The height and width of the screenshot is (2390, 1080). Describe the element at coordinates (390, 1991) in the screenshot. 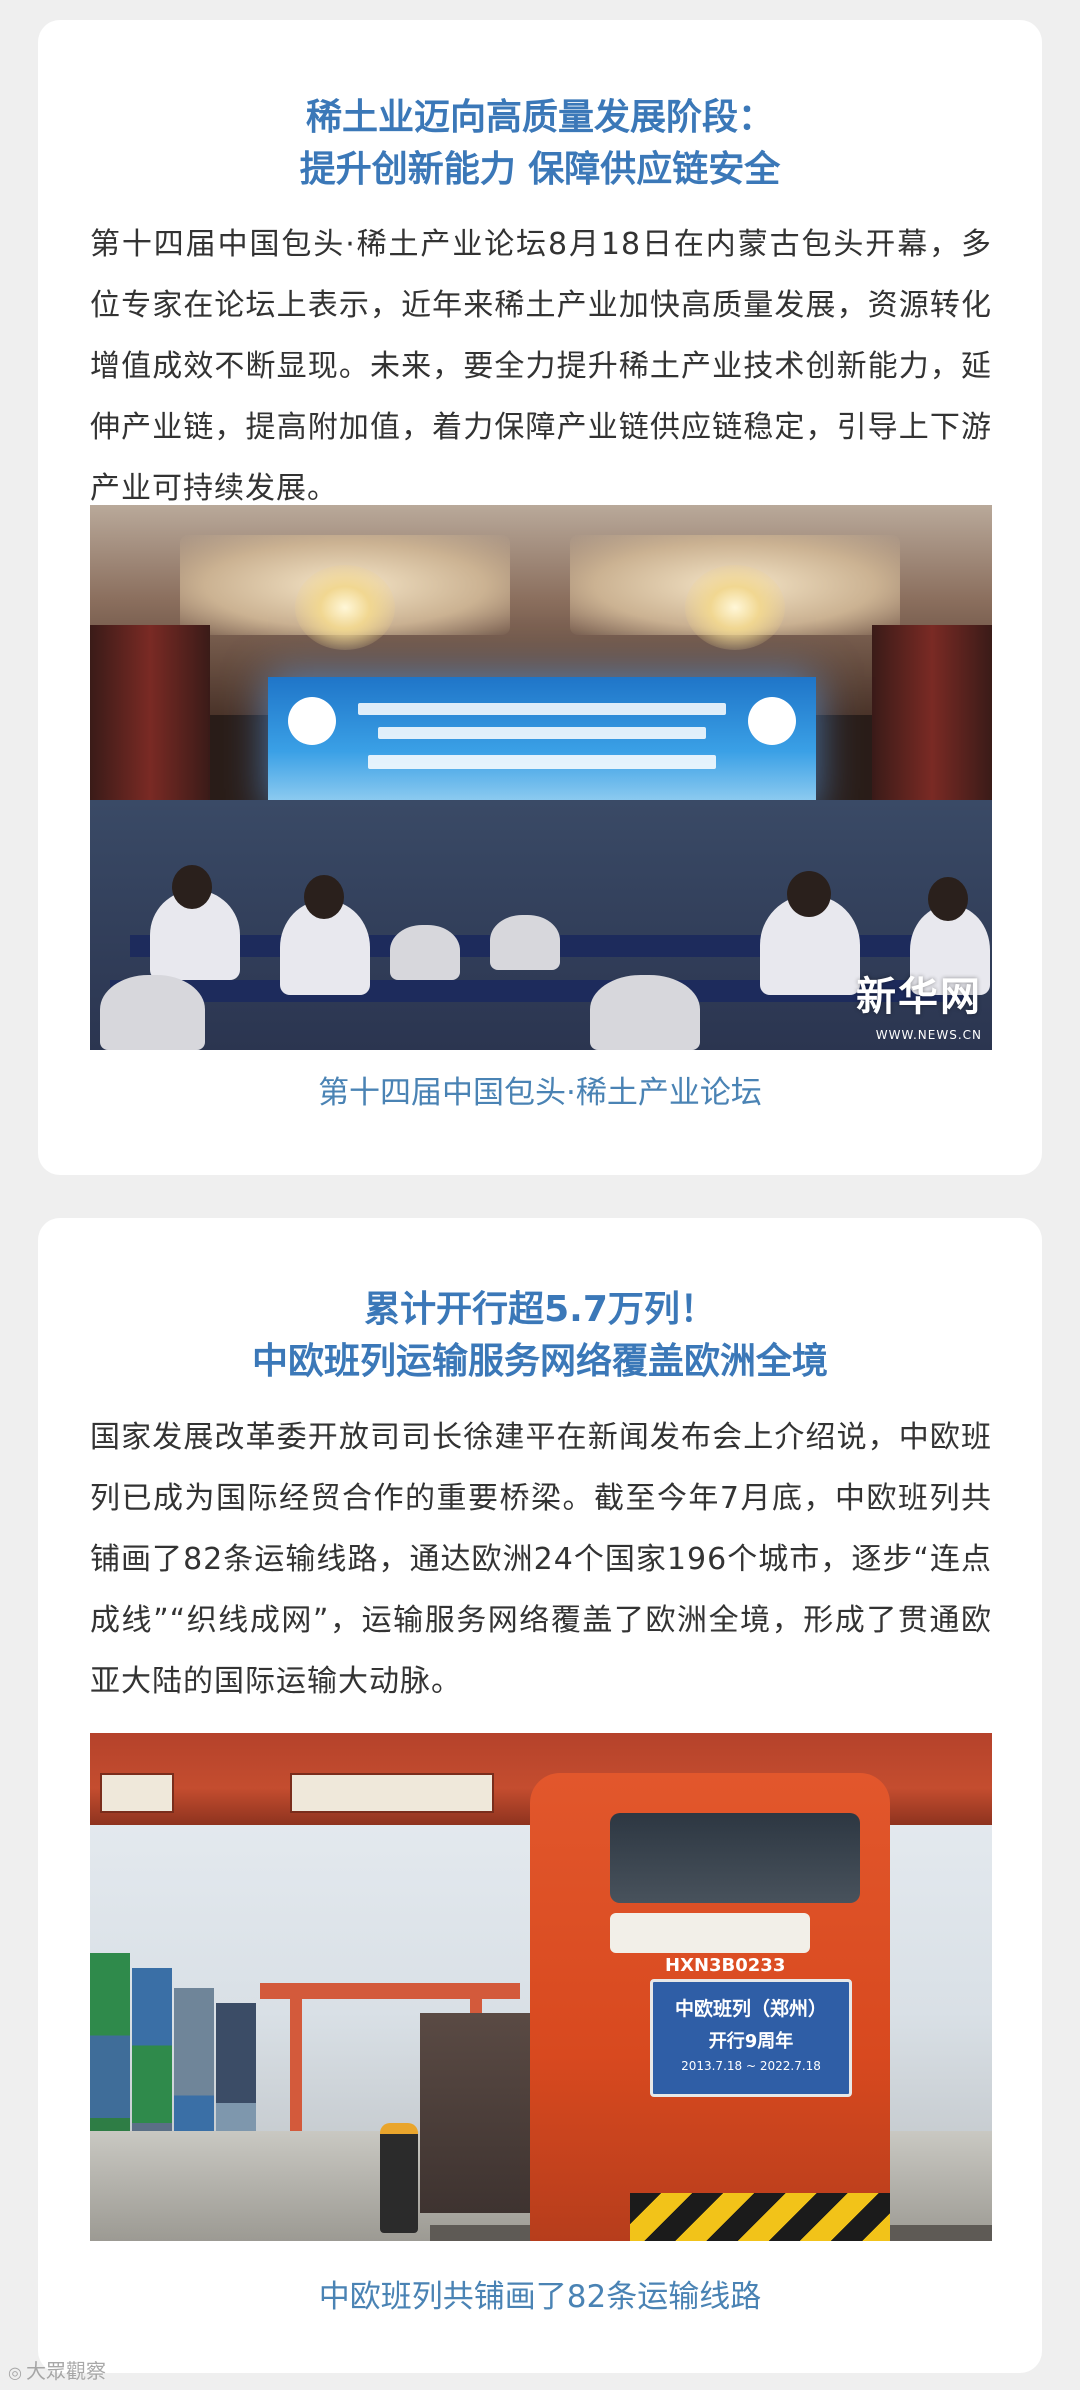

I see `distant-crane` at that location.